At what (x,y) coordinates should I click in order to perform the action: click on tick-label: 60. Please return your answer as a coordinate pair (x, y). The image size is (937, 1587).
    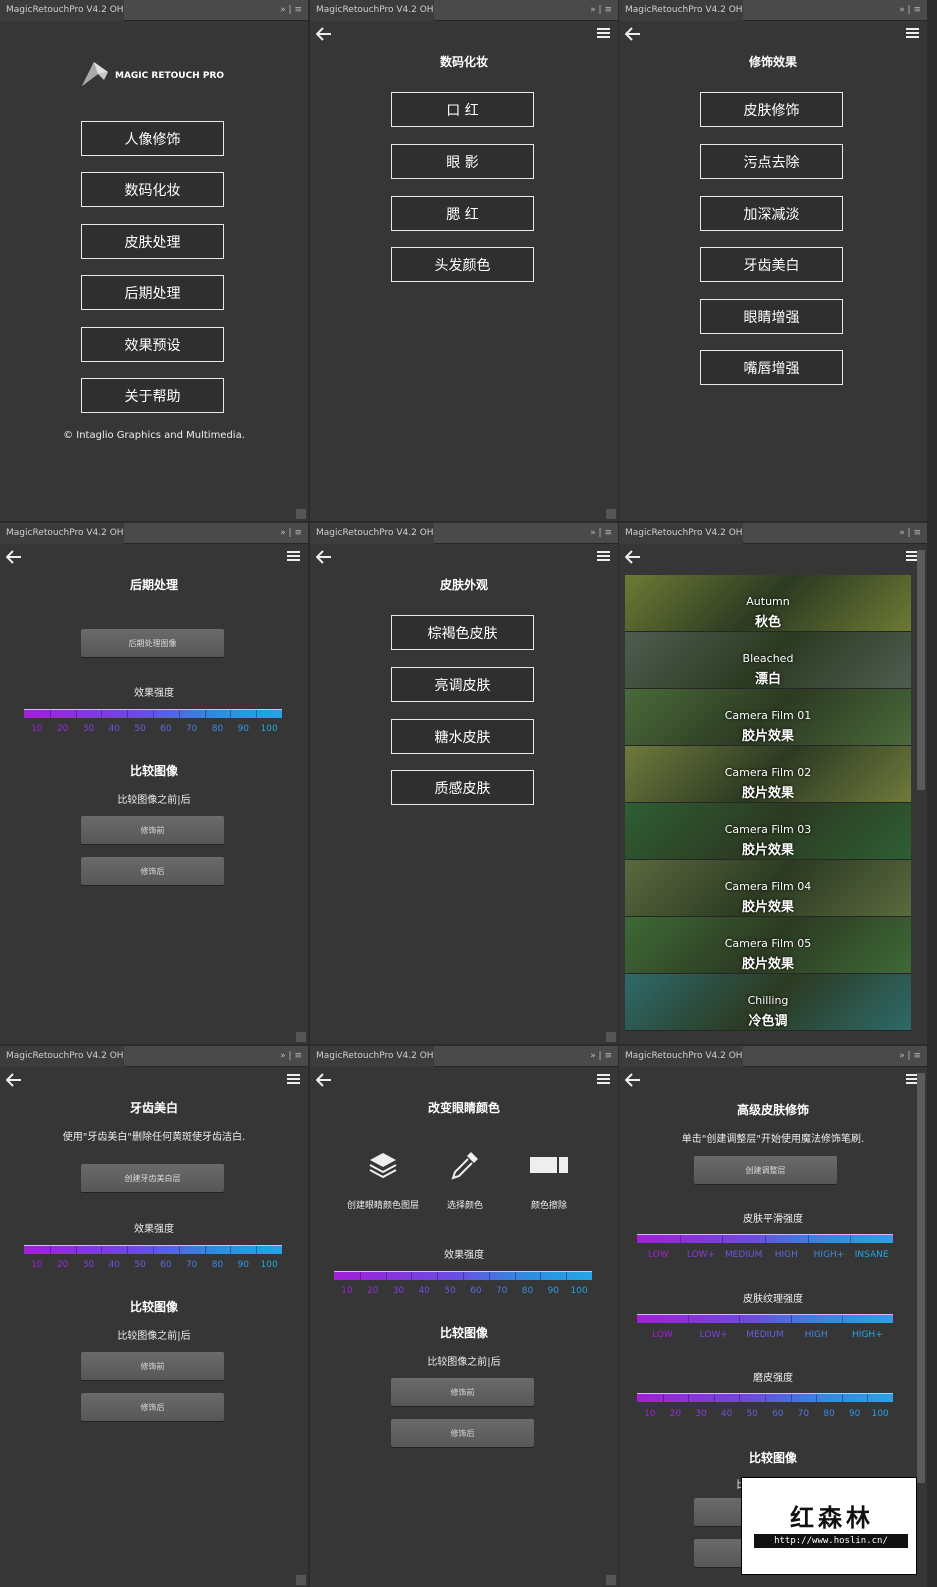
    Looking at the image, I should click on (166, 729).